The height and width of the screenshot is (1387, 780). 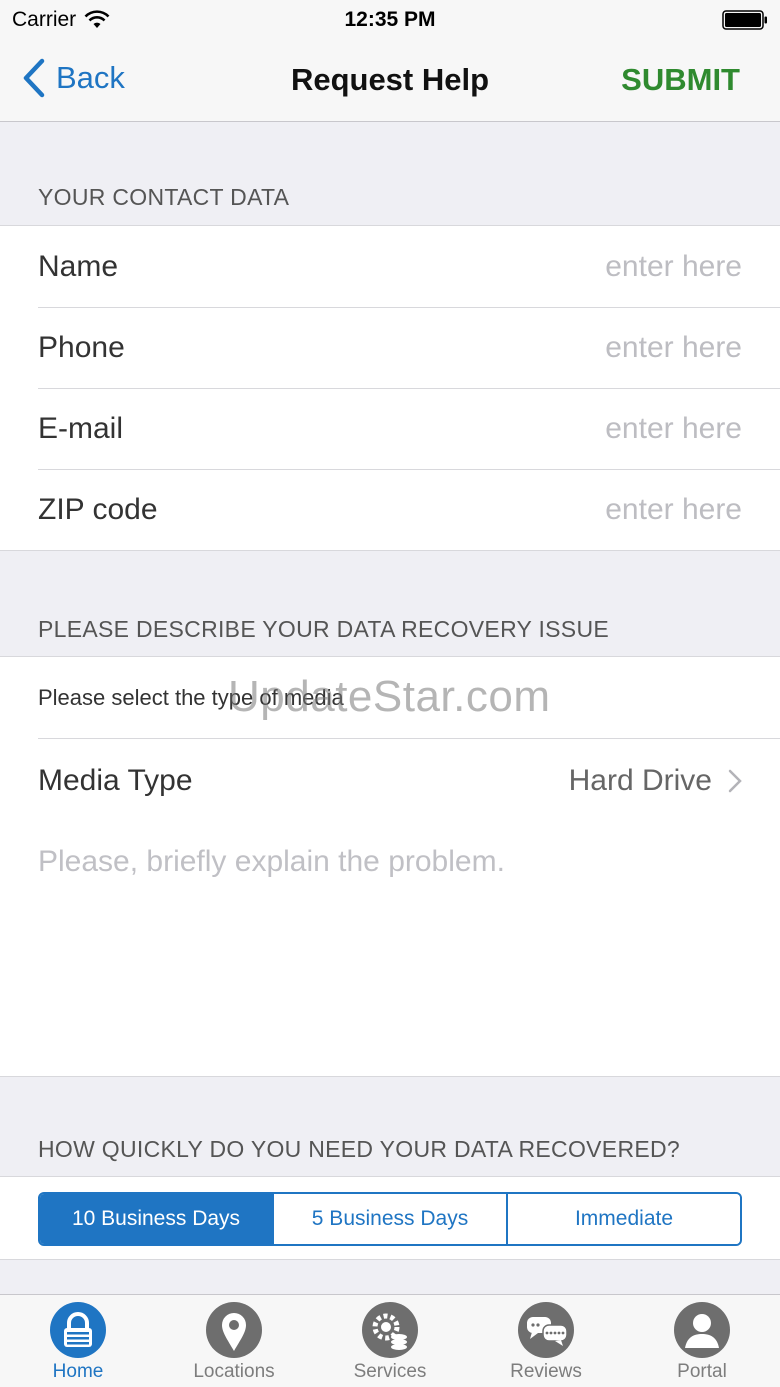 I want to click on submit-button: SUBMIT, so click(x=680, y=80).